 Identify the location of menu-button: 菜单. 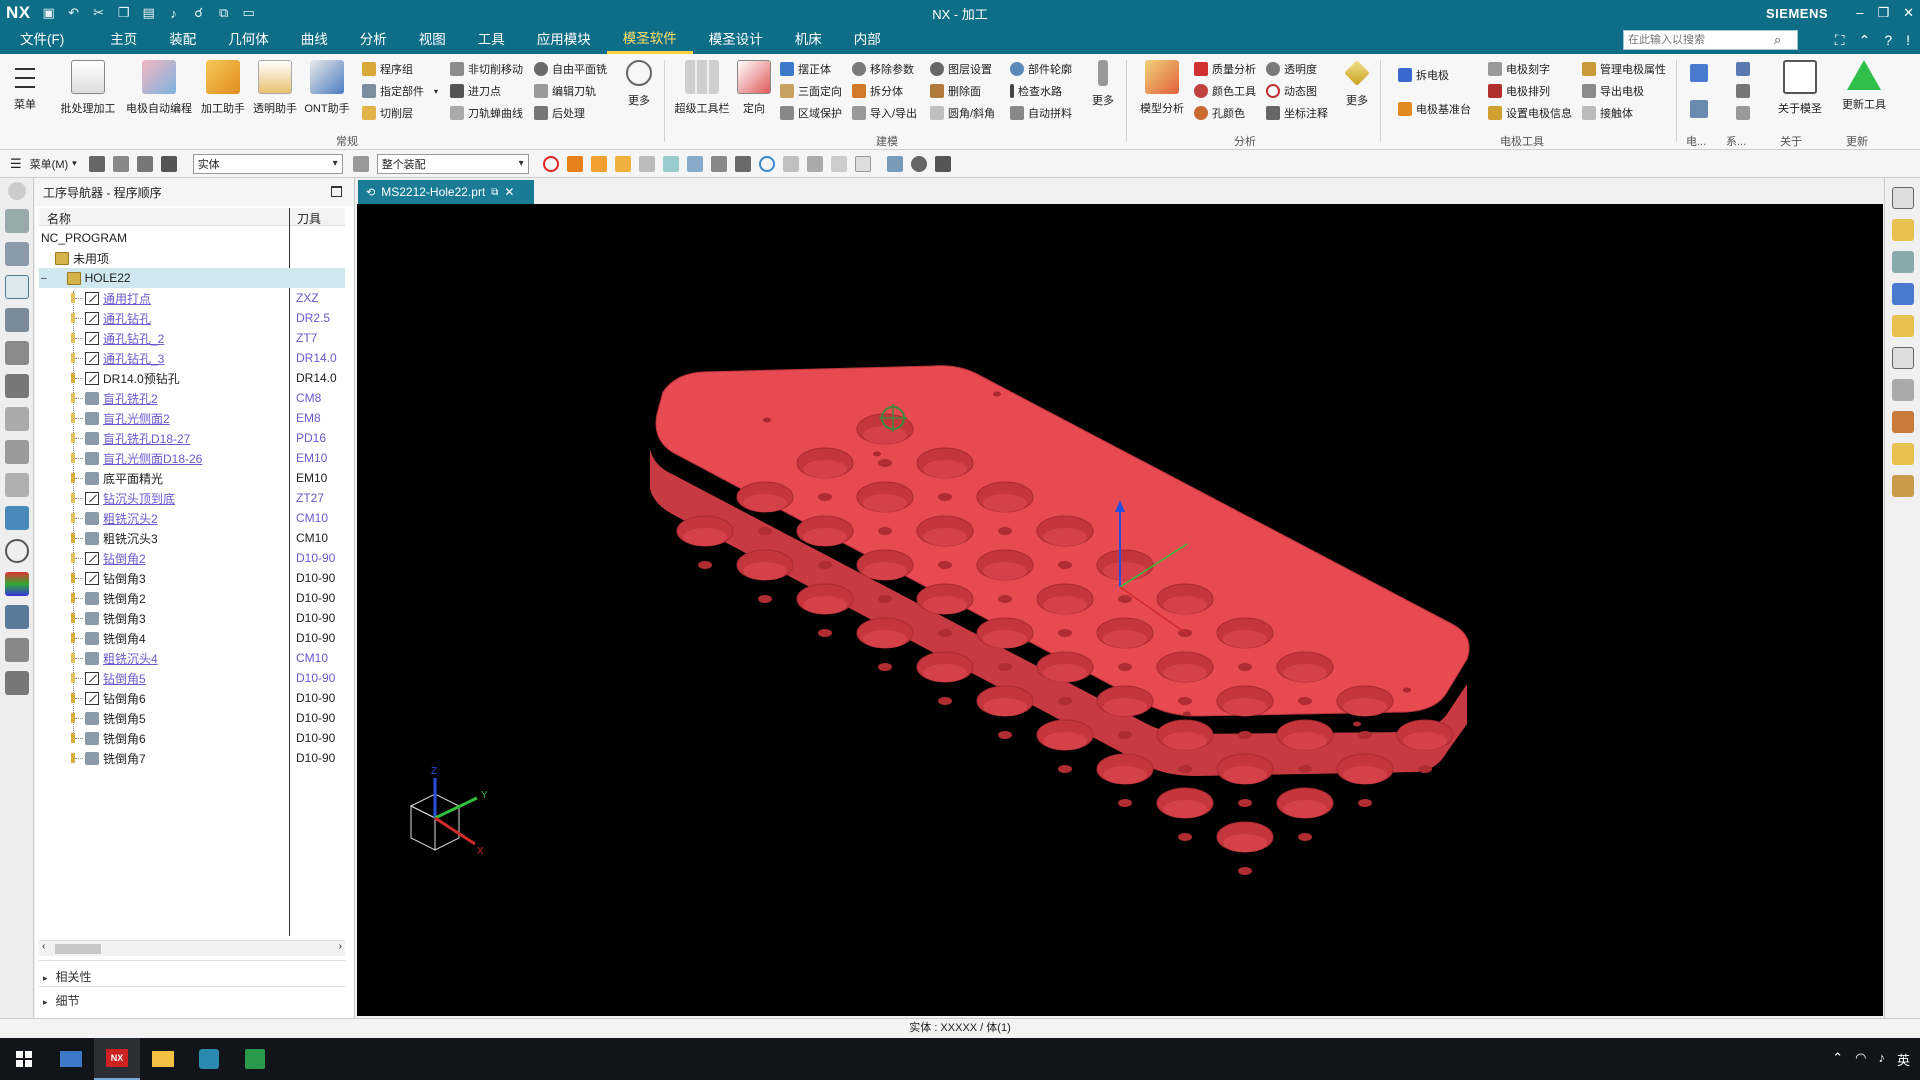
(25, 86).